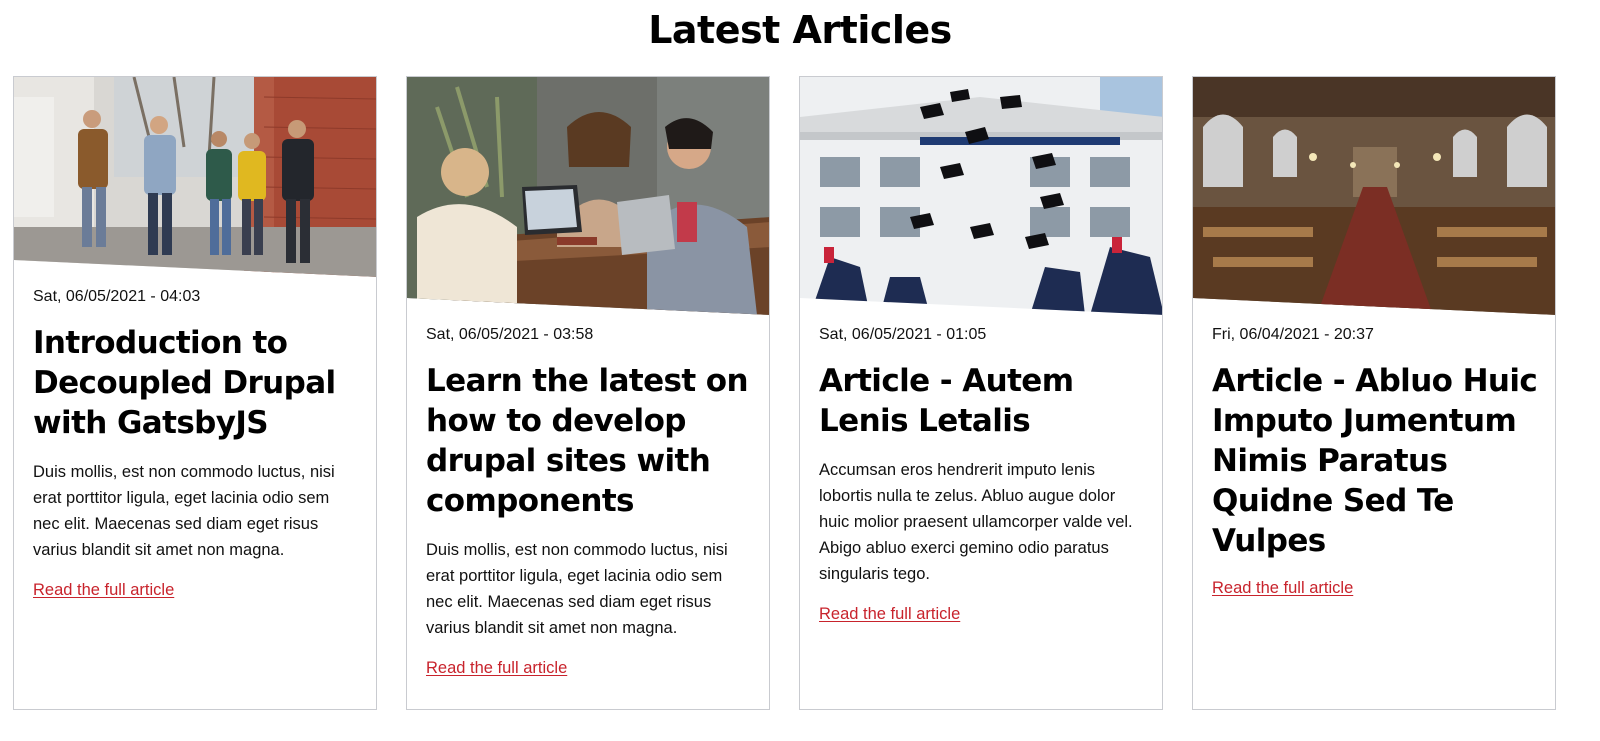 This screenshot has height=741, width=1600. I want to click on section-title: Latest Articles, so click(800, 30).